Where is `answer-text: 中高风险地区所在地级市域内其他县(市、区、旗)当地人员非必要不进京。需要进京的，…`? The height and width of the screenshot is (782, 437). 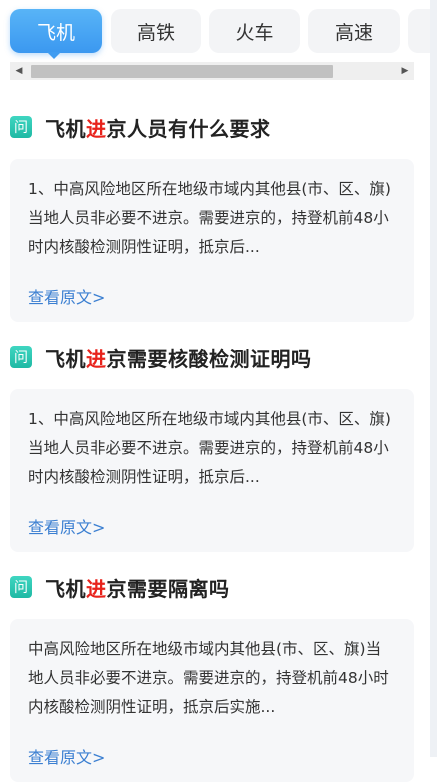
answer-text: 中高风险地区所在地级市域内其他县(市、区、旗)当地人员非必要不进京。需要进京的，… is located at coordinates (208, 678).